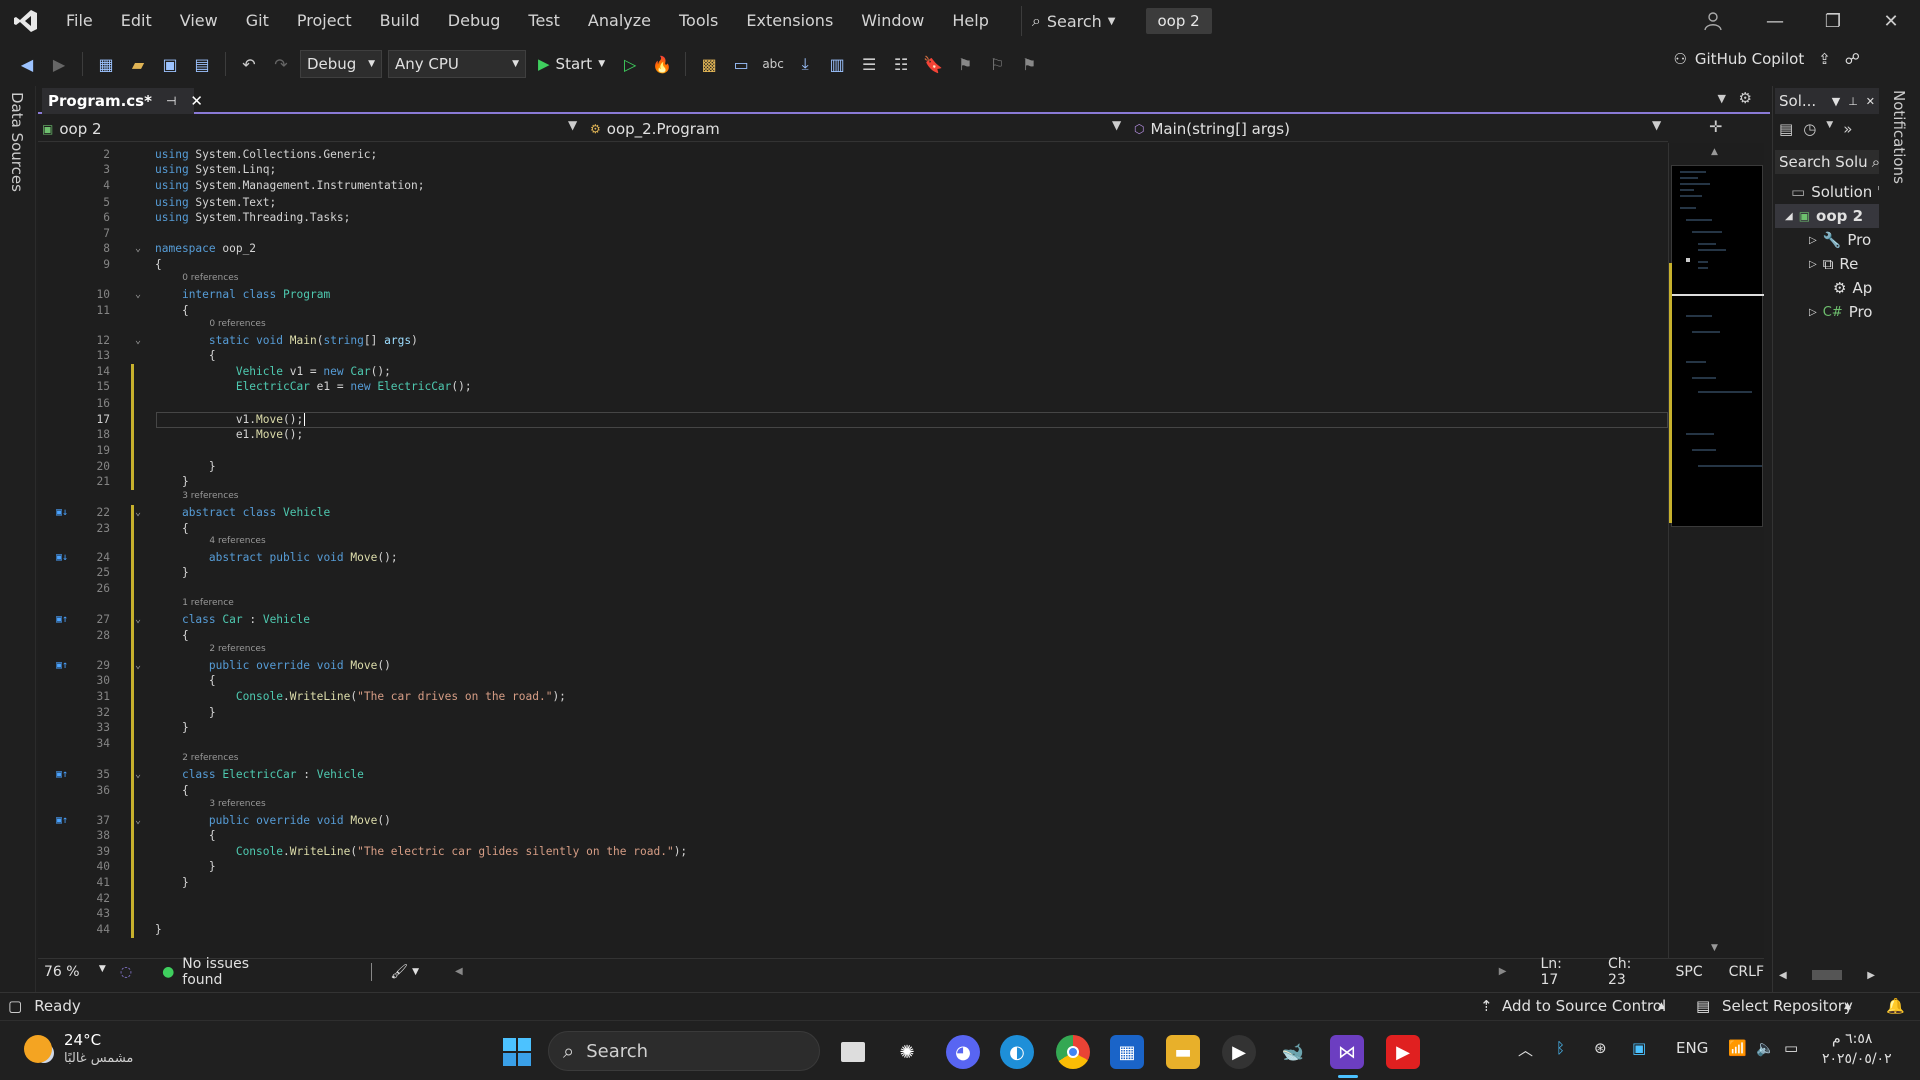  I want to click on app-tray-icon: ⊛, so click(1600, 1048).